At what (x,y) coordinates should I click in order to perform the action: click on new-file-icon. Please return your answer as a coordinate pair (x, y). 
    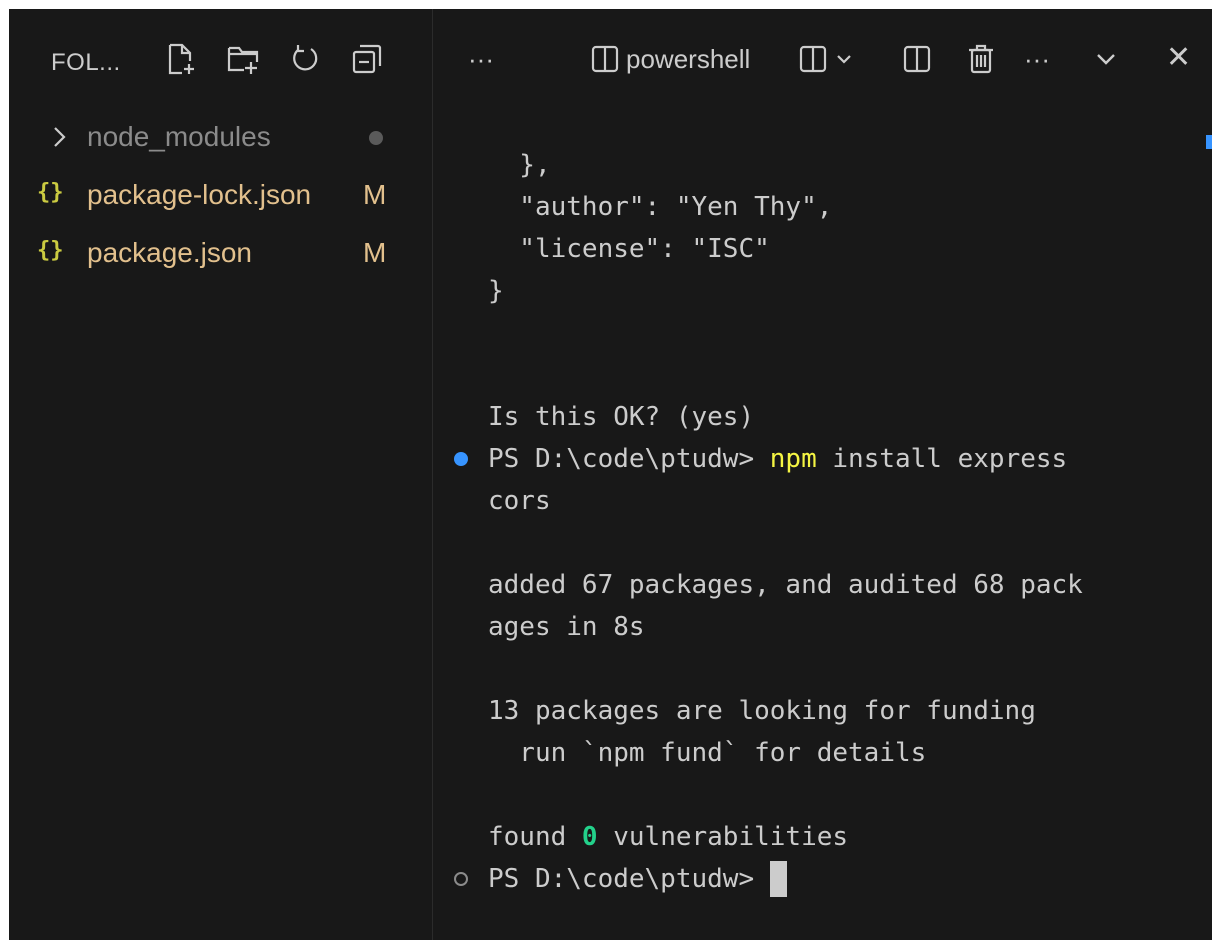
    Looking at the image, I should click on (181, 59).